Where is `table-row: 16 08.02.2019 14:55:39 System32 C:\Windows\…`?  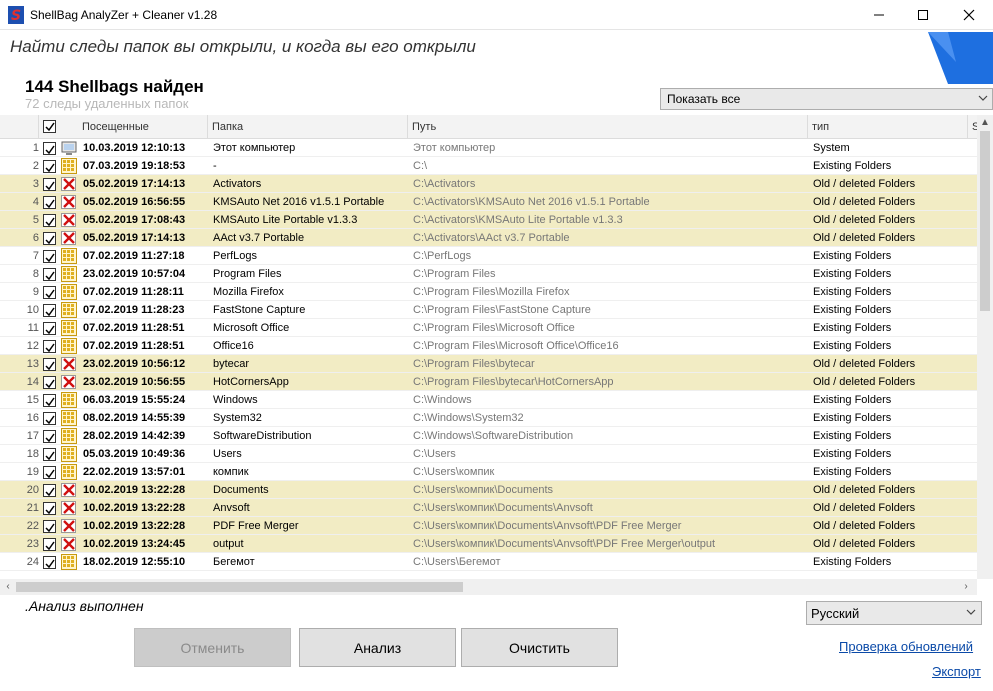
table-row: 16 08.02.2019 14:55:39 System32 C:\Windows\… is located at coordinates (488, 418).